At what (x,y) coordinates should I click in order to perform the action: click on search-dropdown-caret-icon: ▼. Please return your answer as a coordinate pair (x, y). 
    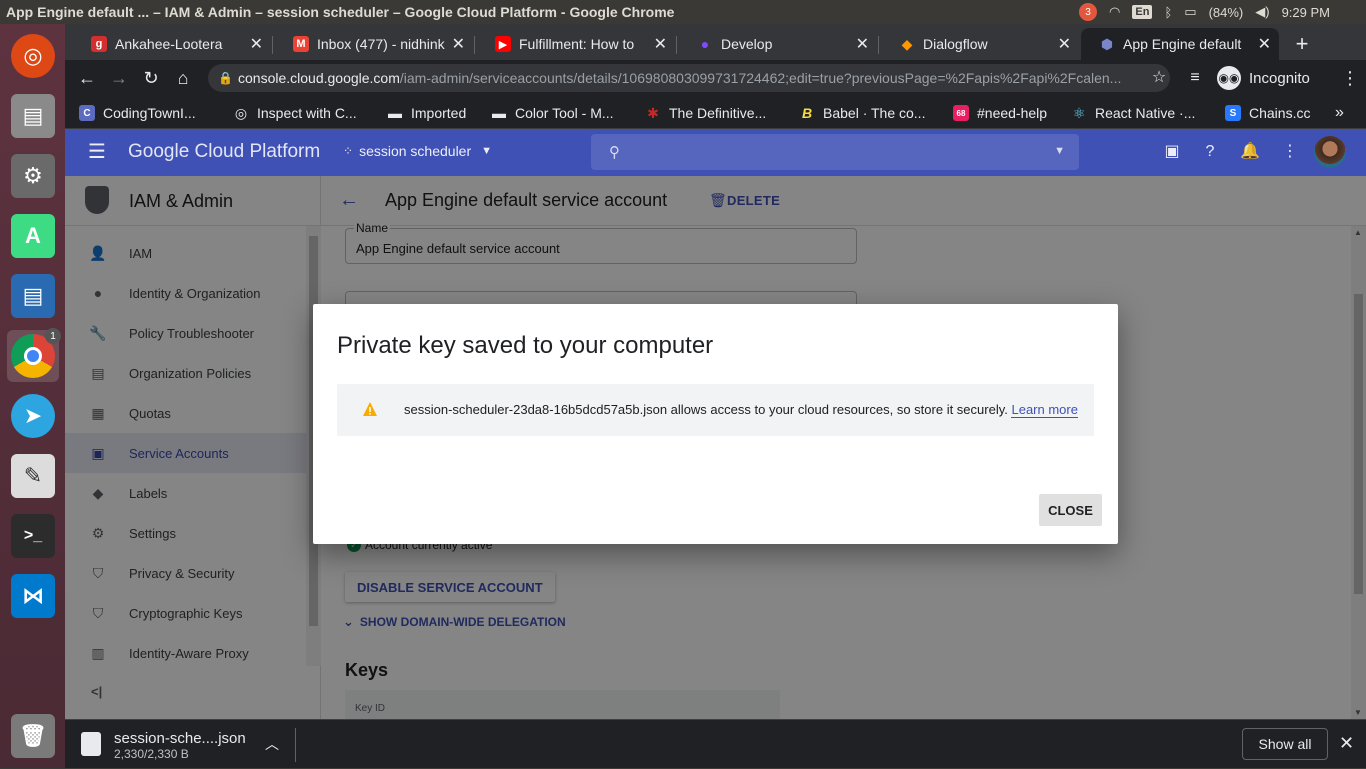
    Looking at the image, I should click on (1059, 151).